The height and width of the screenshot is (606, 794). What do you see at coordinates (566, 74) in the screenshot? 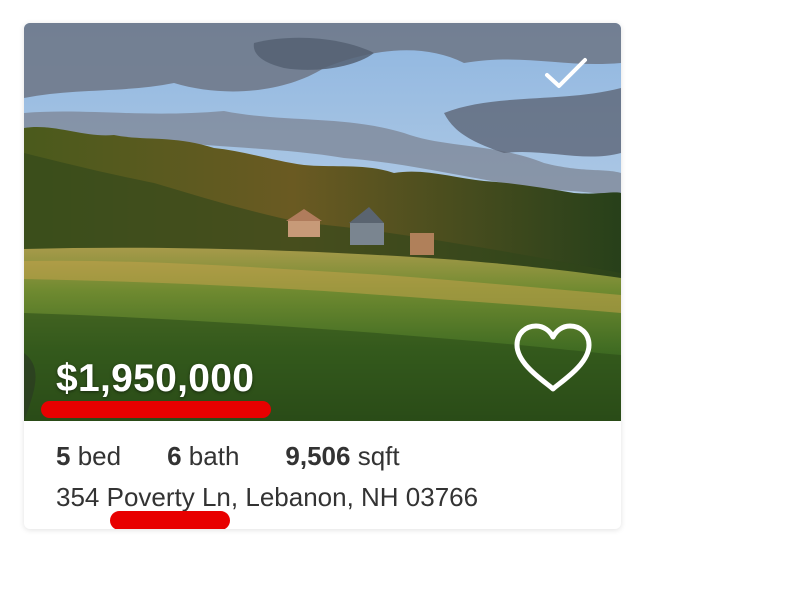
I see `check-icon` at bounding box center [566, 74].